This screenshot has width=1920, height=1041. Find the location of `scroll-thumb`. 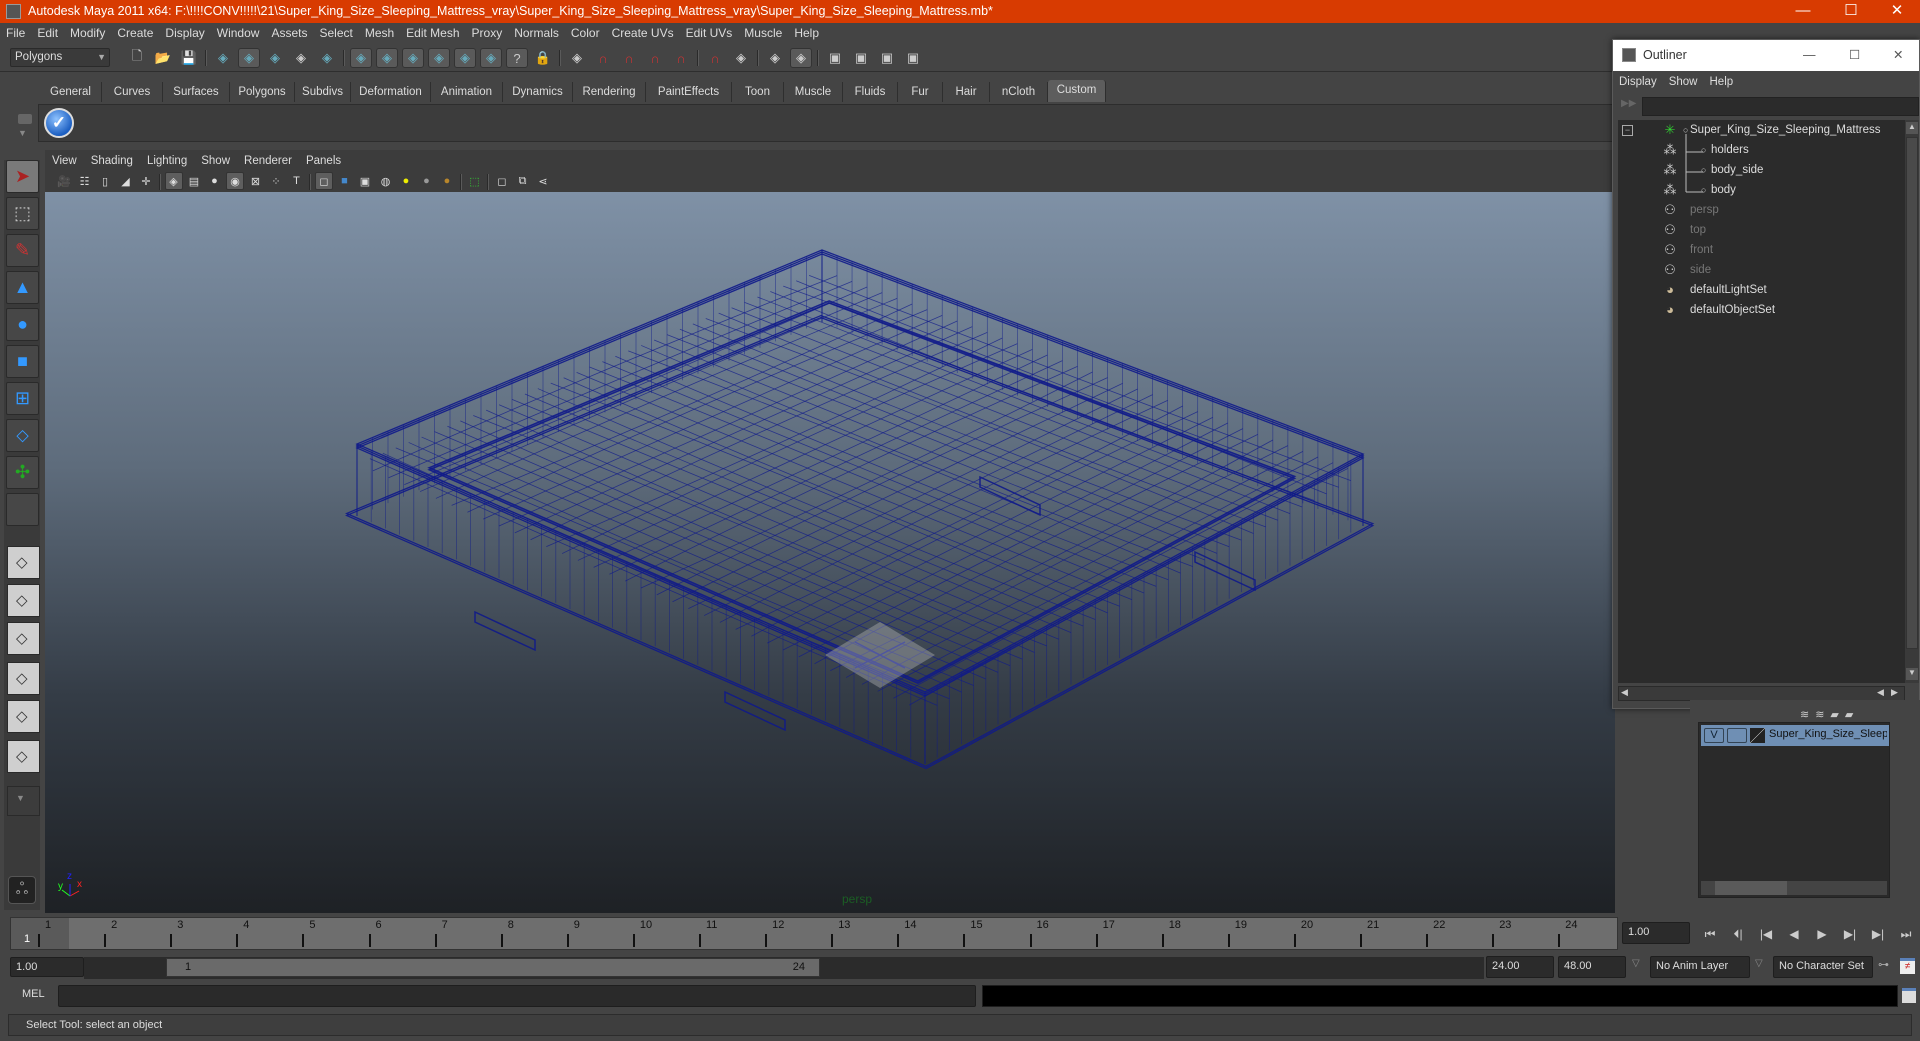

scroll-thumb is located at coordinates (1751, 888).